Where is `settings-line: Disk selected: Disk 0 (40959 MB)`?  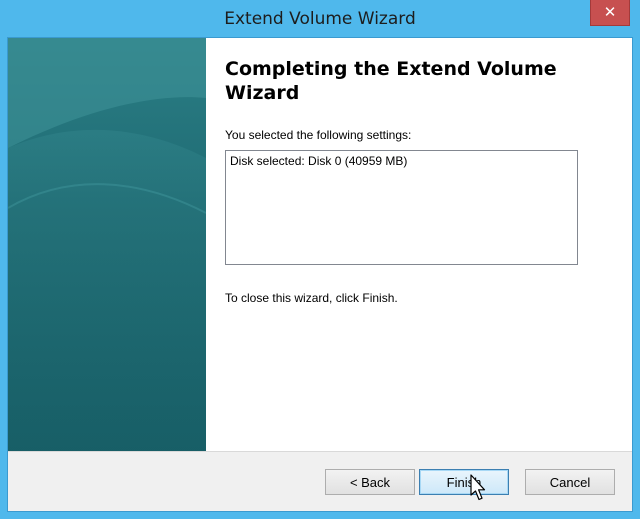
settings-line: Disk selected: Disk 0 (40959 MB) is located at coordinates (319, 161).